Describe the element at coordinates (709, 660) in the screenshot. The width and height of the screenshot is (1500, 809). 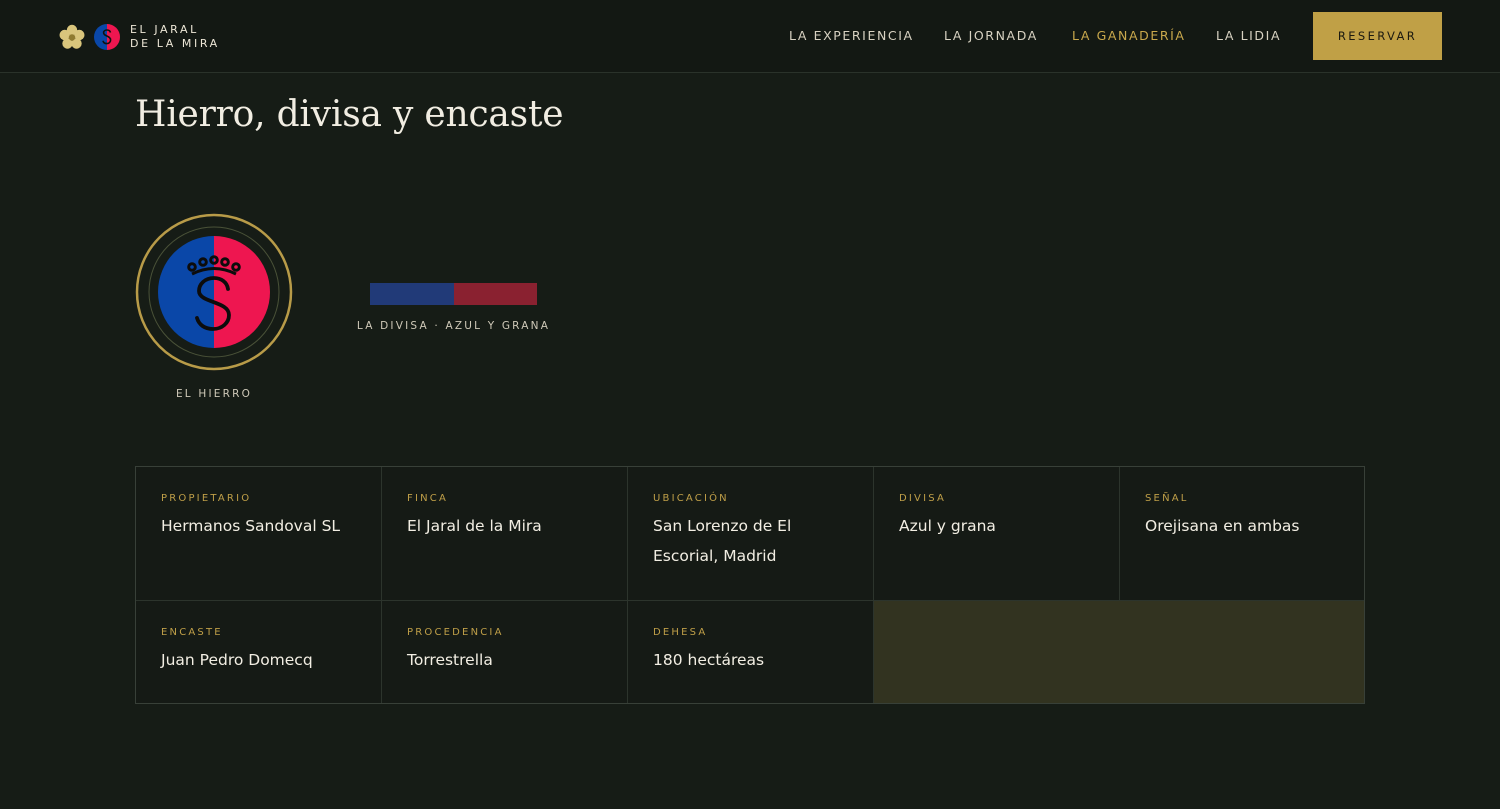
I see `fact-value: 180 hectáreas` at that location.